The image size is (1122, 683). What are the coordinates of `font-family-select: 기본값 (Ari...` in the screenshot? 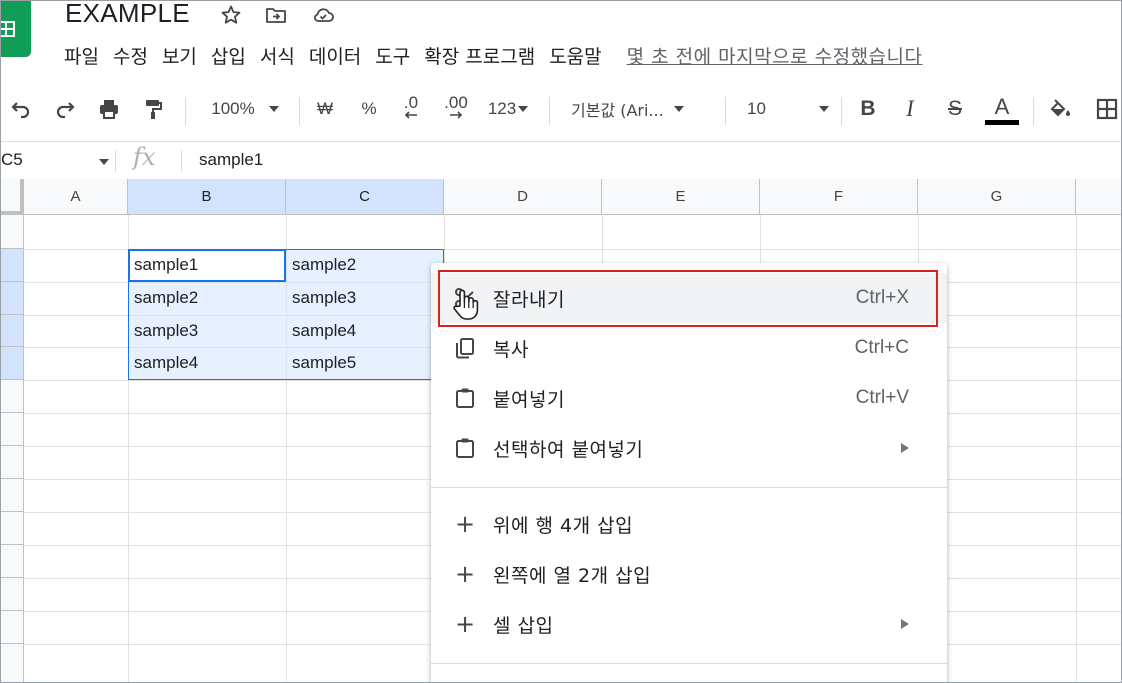 It's located at (641, 109).